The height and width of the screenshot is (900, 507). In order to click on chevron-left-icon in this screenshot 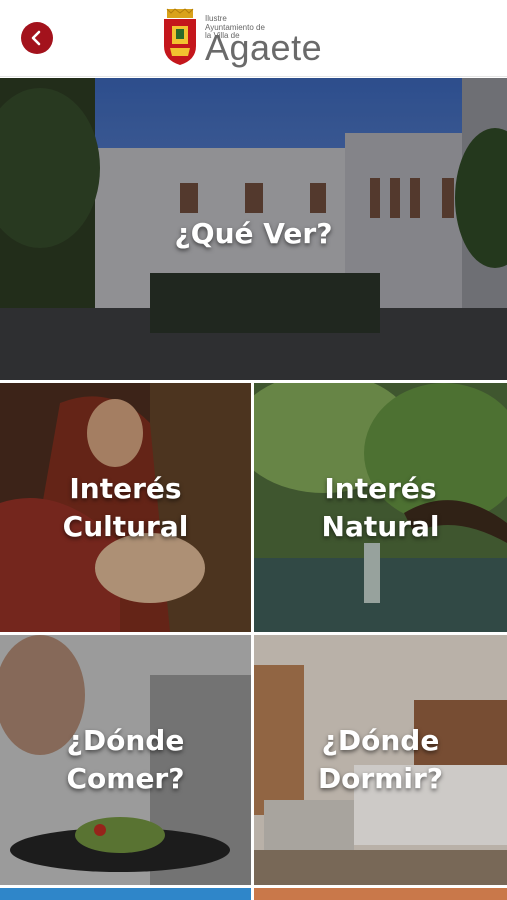, I will do `click(36, 38)`.